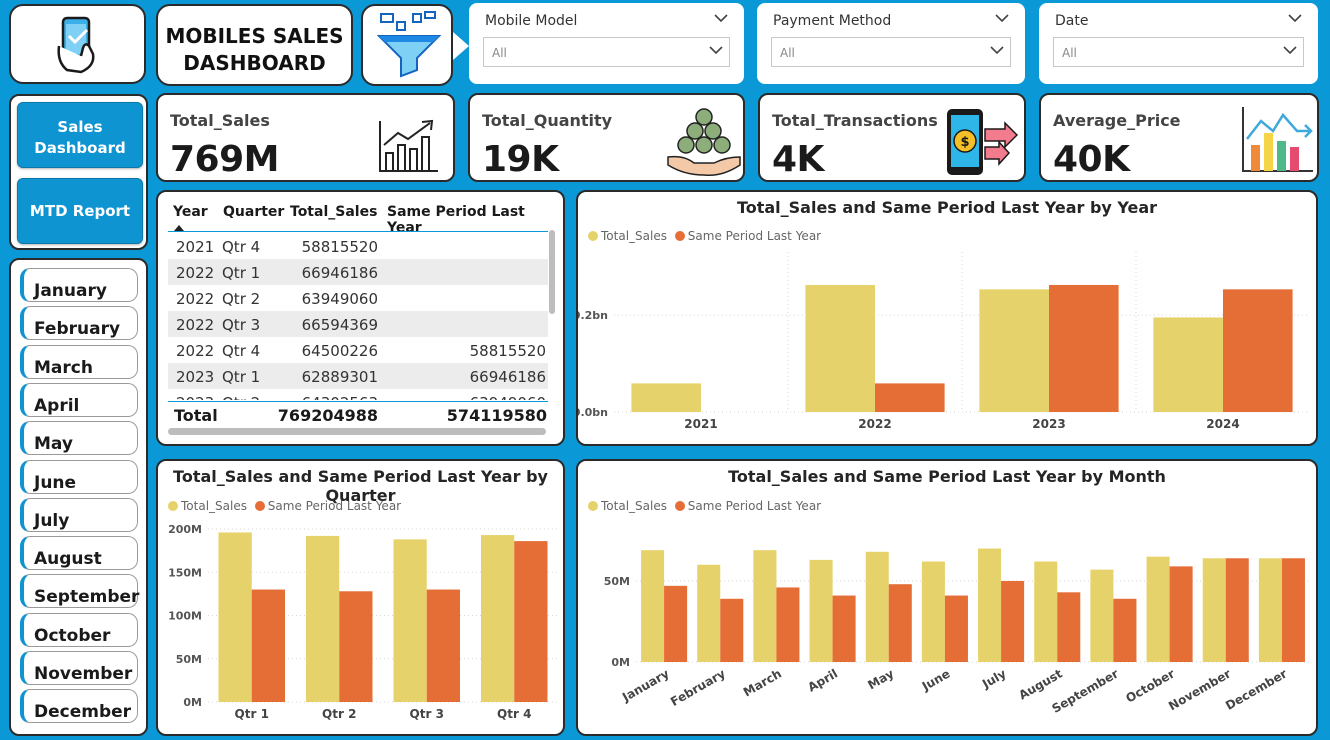  What do you see at coordinates (339, 247) in the screenshot?
I see `cell-total-sales: 58815520` at bounding box center [339, 247].